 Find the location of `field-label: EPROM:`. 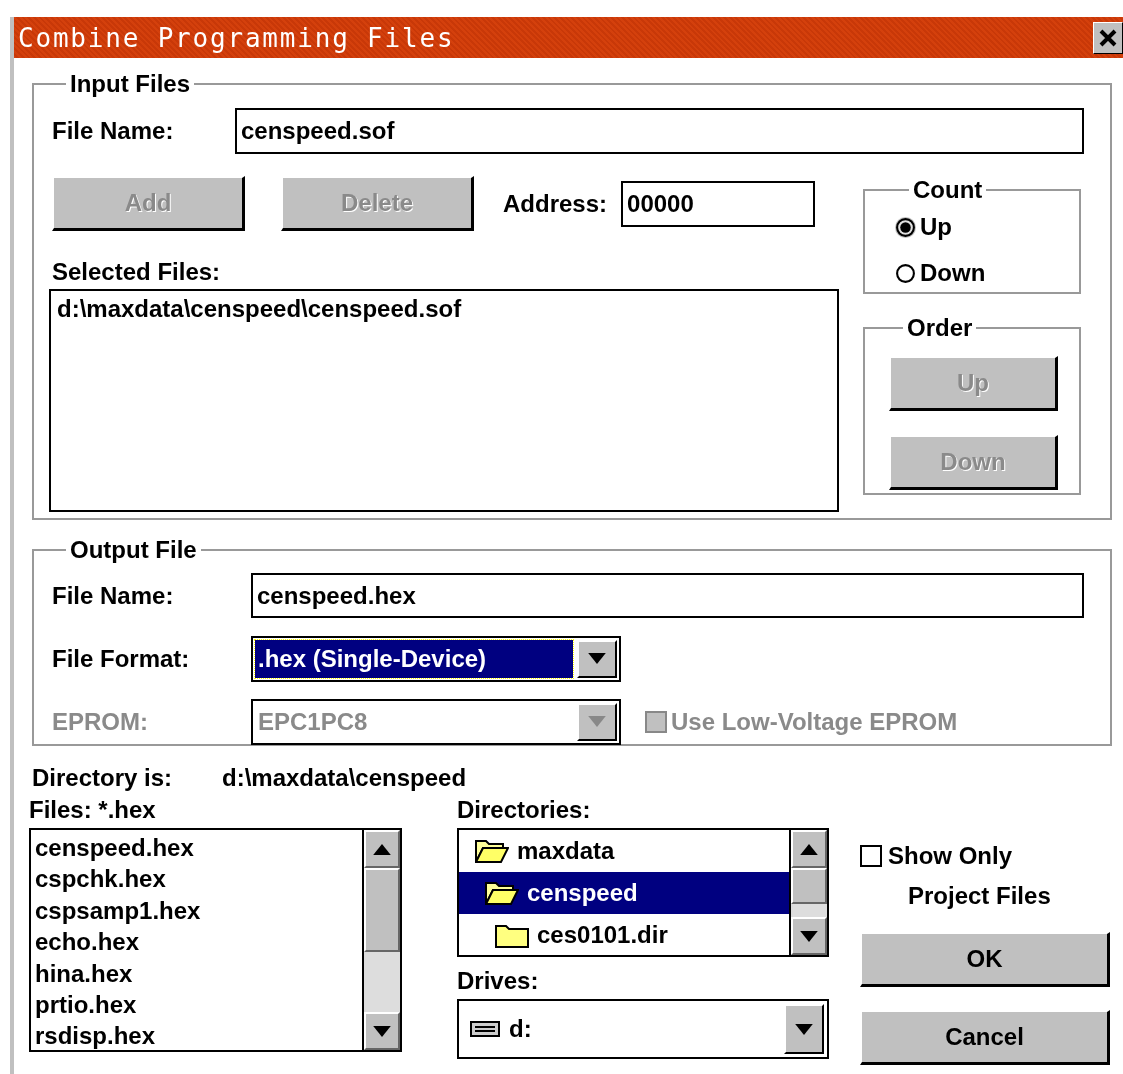

field-label: EPROM: is located at coordinates (100, 721).